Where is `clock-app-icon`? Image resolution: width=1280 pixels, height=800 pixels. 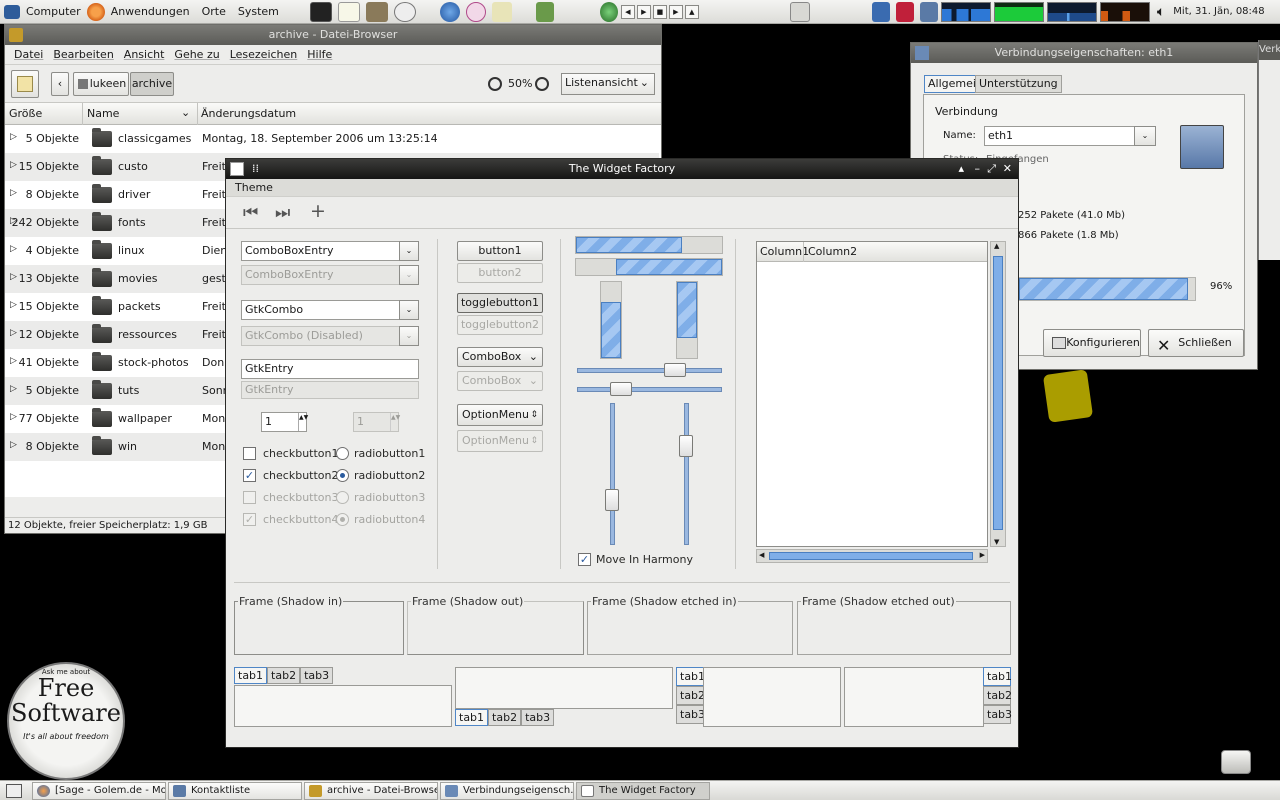 clock-app-icon is located at coordinates (475, 11).